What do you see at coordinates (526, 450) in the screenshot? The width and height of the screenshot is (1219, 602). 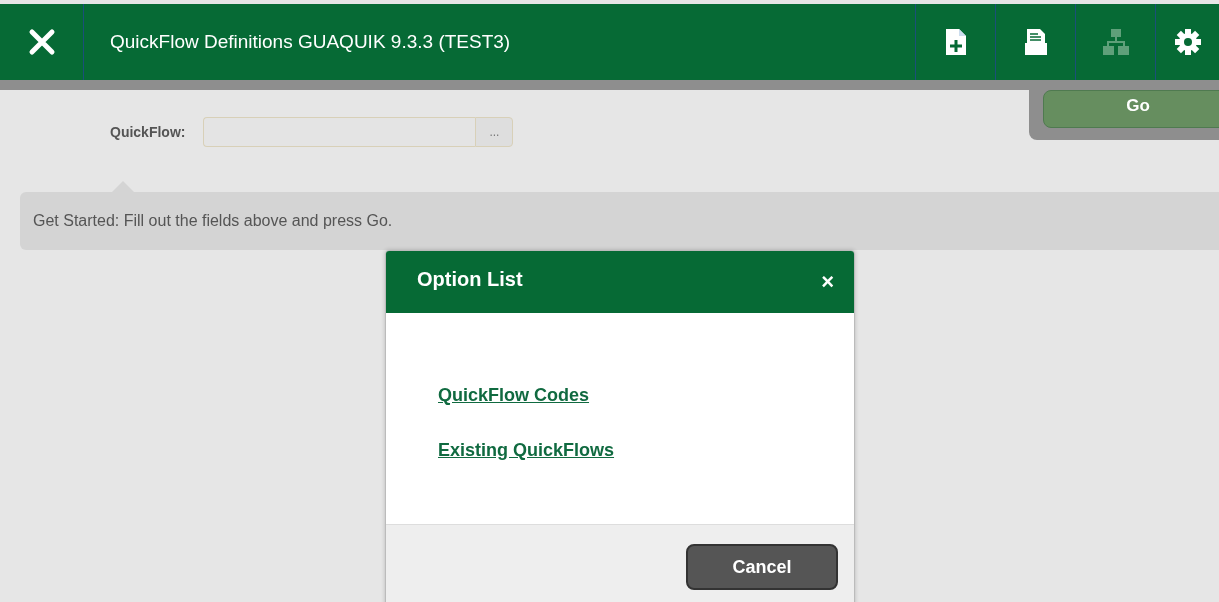 I see `option-link: Existing QuickFlows` at bounding box center [526, 450].